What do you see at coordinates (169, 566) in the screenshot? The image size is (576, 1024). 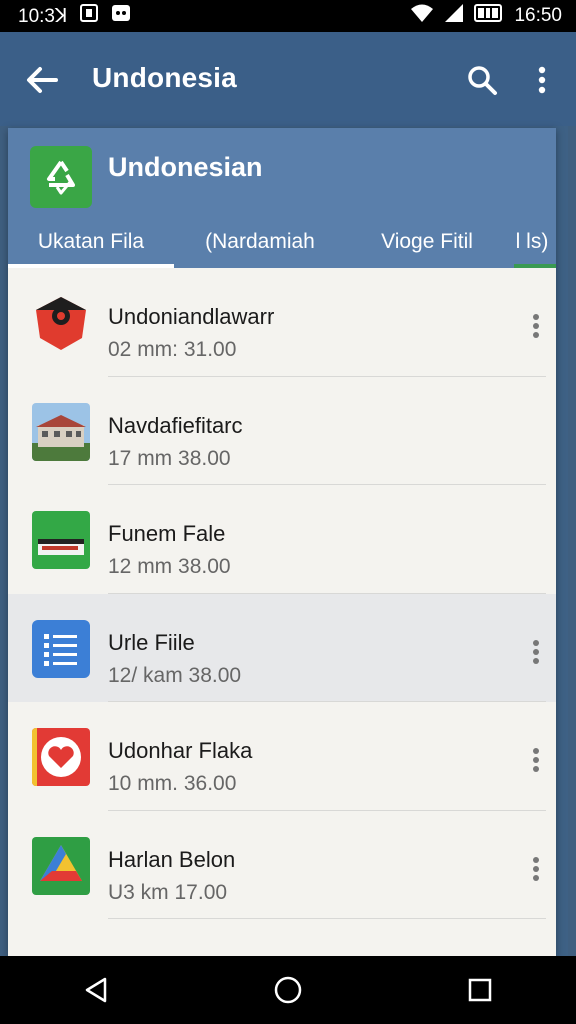 I see `list-item-subtitle: 12 mm 38.00` at bounding box center [169, 566].